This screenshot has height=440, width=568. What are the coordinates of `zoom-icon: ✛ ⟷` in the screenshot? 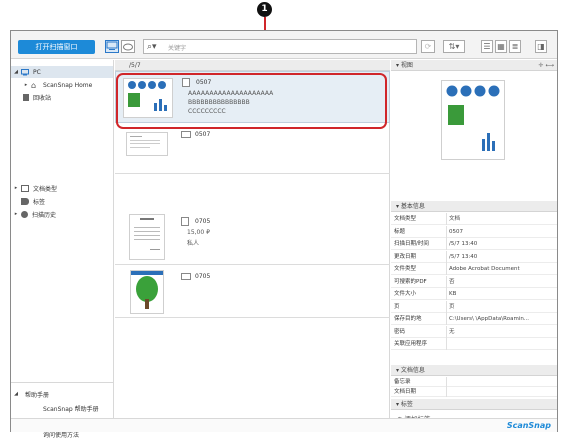 It's located at (546, 65).